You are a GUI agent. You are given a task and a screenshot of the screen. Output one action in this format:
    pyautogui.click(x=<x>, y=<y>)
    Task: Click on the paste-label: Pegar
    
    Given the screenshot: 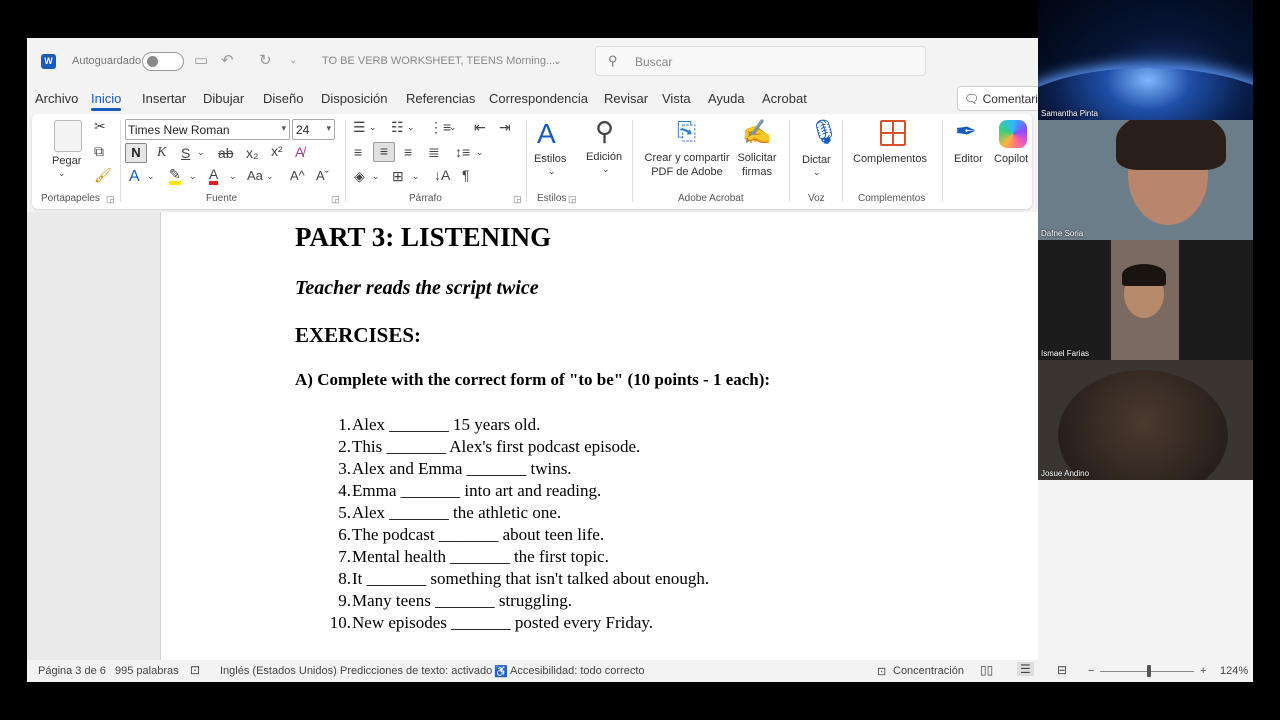 What is the action you would take?
    pyautogui.click(x=66, y=161)
    